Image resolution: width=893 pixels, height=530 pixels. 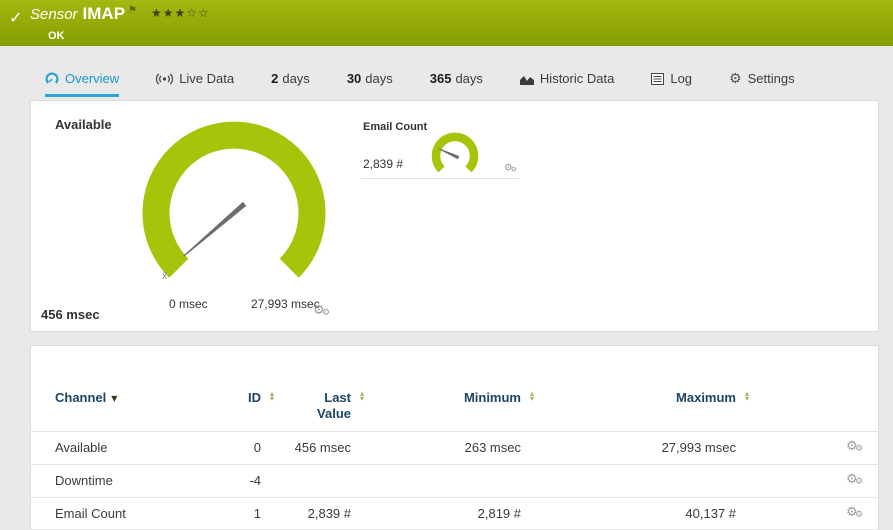 I want to click on tab-365-days: 365 days, so click(x=456, y=80).